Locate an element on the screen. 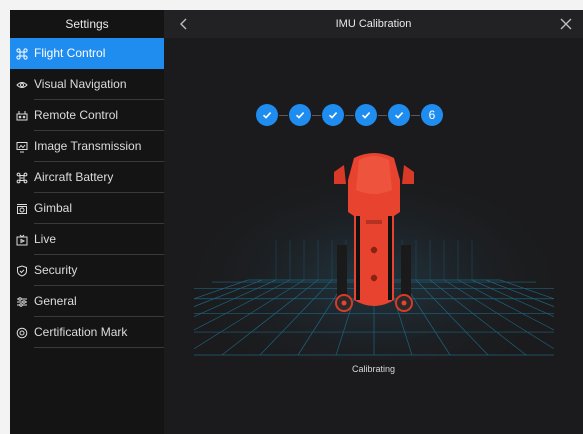 Image resolution: width=583 pixels, height=434 pixels. certification-icon is located at coordinates (22, 333).